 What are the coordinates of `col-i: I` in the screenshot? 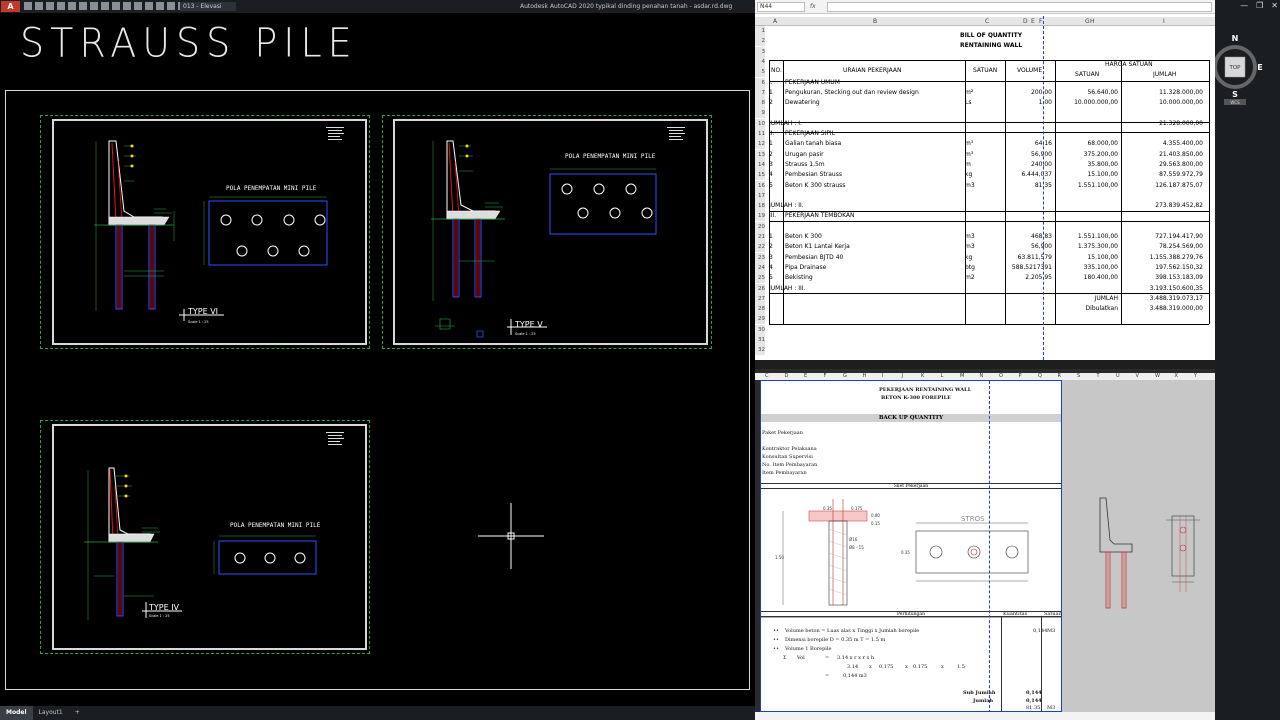 It's located at (1164, 21).